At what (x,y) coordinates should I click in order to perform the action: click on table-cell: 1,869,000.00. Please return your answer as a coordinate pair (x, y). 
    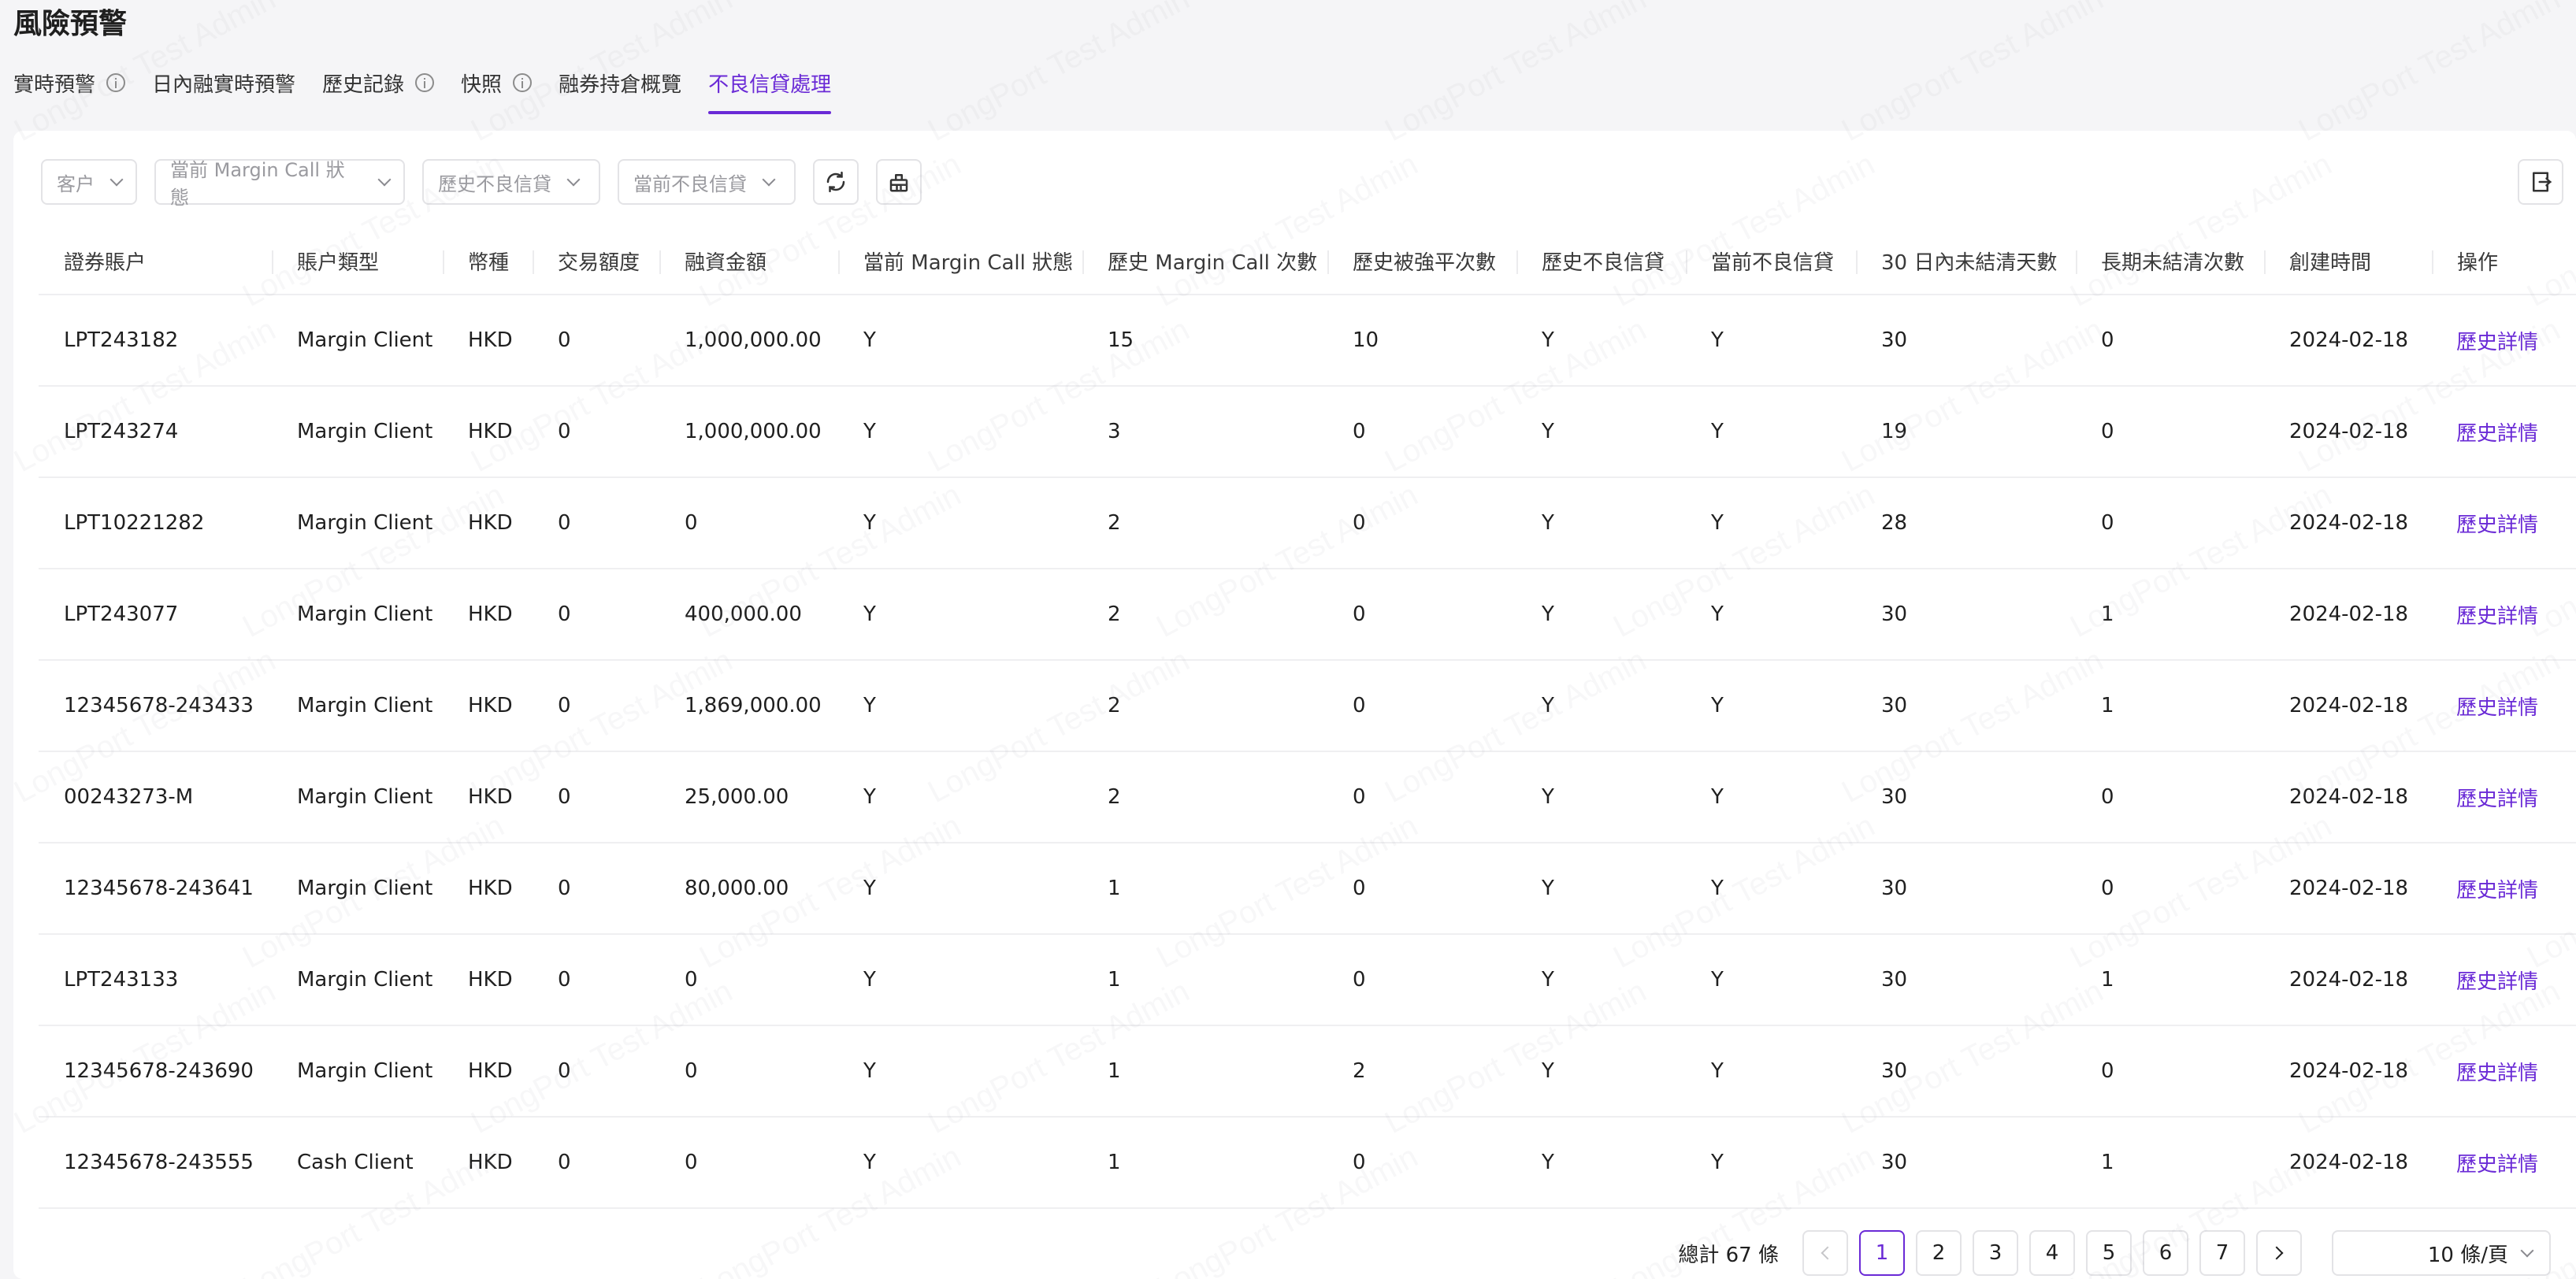
    Looking at the image, I should click on (748, 706).